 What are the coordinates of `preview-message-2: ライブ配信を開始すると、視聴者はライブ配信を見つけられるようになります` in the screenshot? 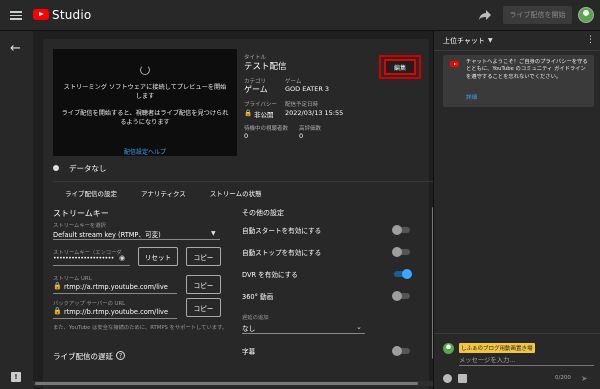 It's located at (145, 118).